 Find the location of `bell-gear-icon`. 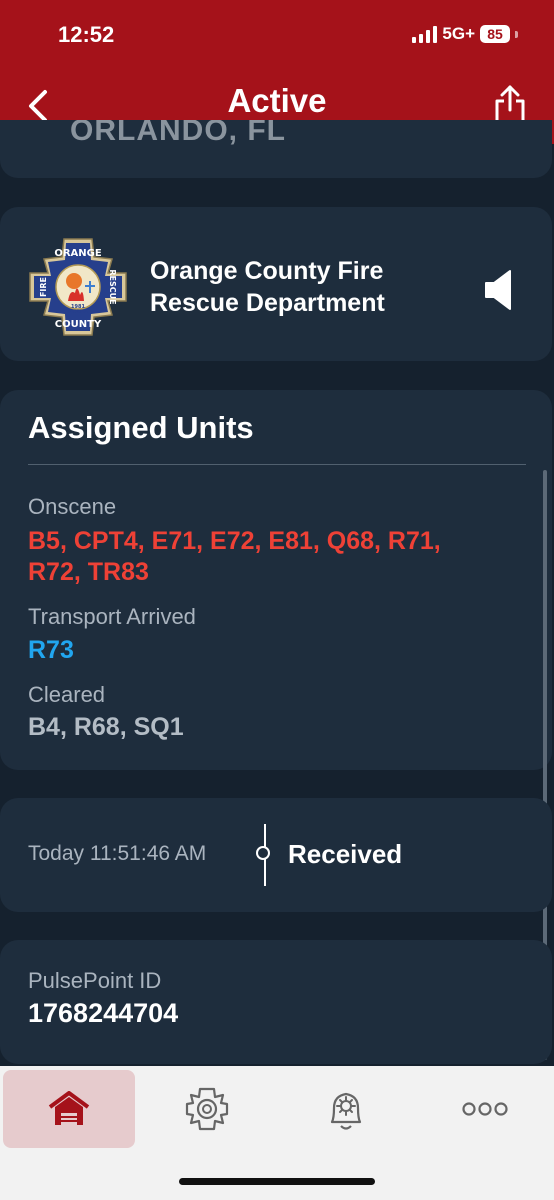

bell-gear-icon is located at coordinates (346, 1111).